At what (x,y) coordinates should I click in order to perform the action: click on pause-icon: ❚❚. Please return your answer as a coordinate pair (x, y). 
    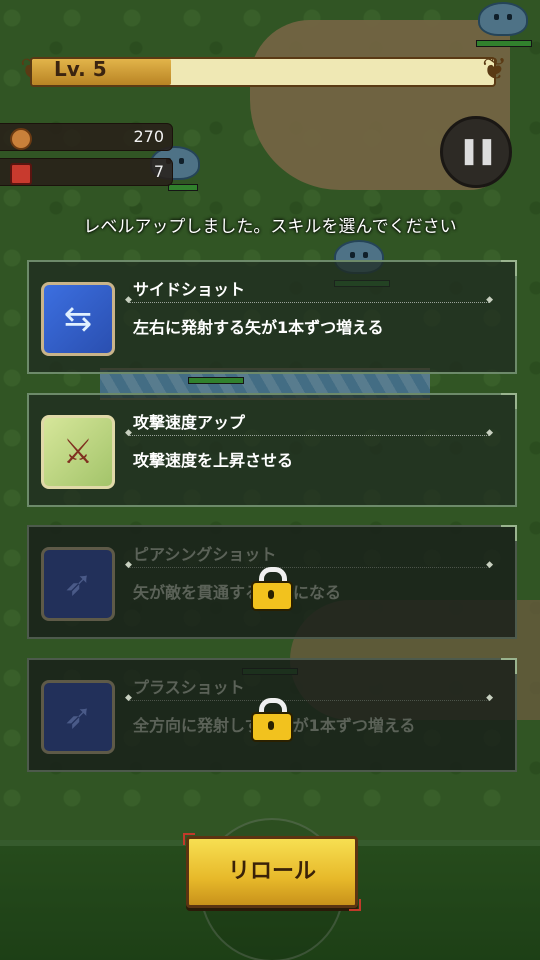
    Looking at the image, I should click on (478, 151).